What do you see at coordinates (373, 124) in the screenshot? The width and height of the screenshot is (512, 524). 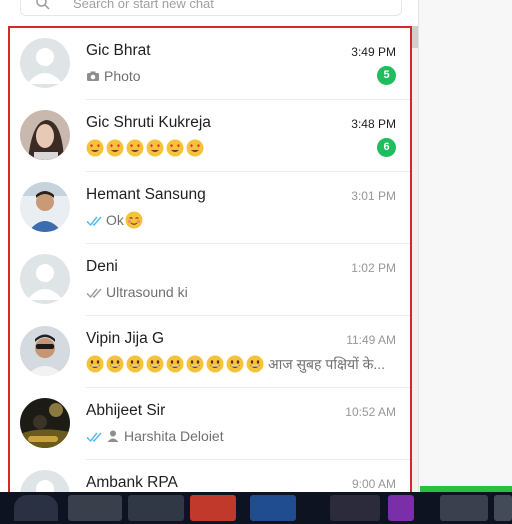 I see `chat-time: 3:48 PM` at bounding box center [373, 124].